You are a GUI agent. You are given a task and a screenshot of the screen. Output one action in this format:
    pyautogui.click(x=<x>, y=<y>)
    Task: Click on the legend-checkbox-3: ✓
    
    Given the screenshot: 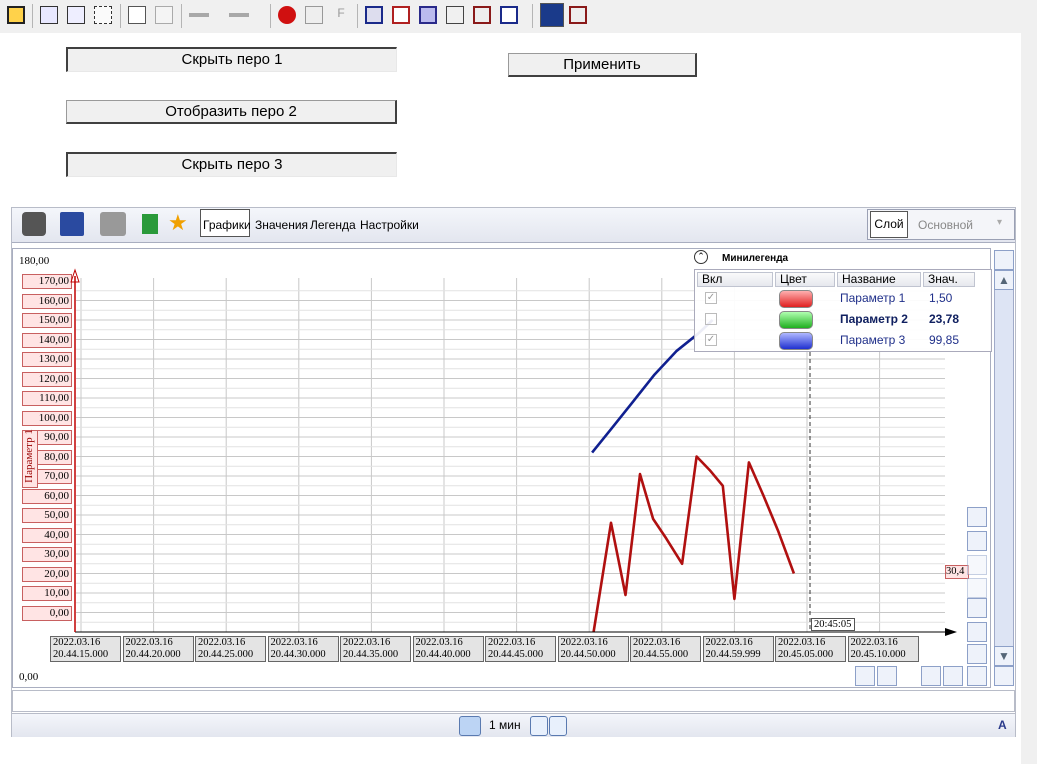 What is the action you would take?
    pyautogui.click(x=711, y=340)
    